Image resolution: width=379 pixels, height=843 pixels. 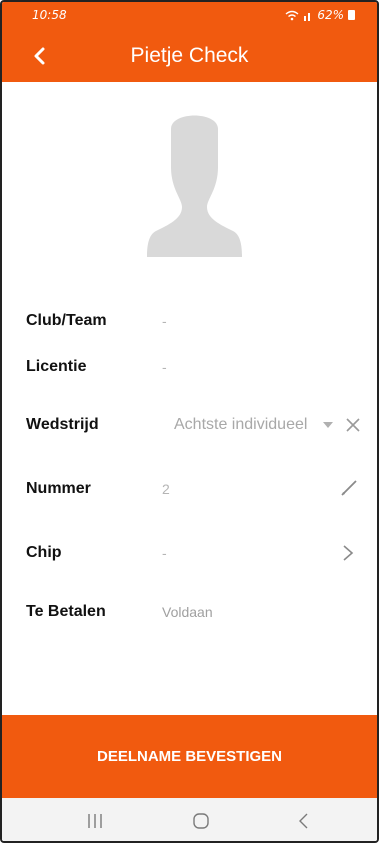 I want to click on avatar-placeholder-icon, so click(x=194, y=186).